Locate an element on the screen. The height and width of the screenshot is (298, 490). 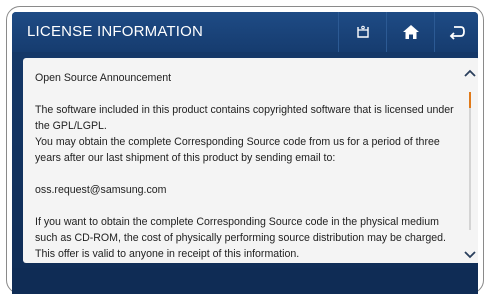
back-icon is located at coordinates (457, 33).